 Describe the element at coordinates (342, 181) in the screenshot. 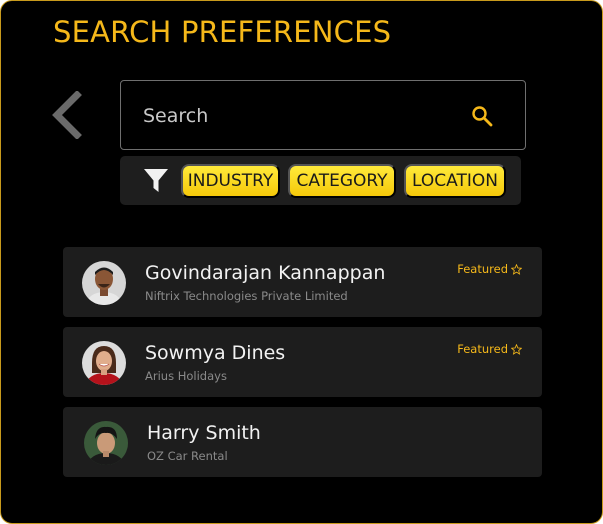

I see `filter-chip-category: CATEGORY` at that location.